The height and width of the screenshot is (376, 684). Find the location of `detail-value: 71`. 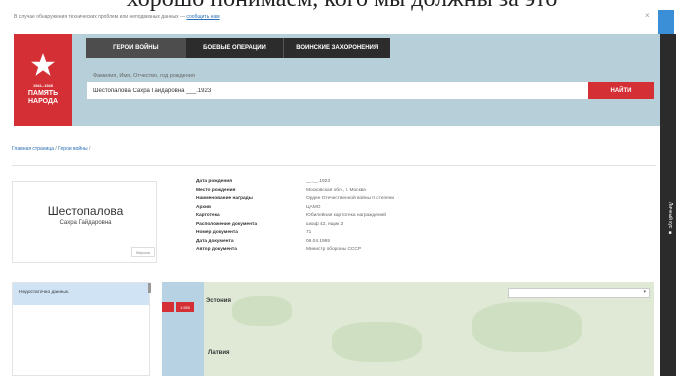

detail-value: 71 is located at coordinates (309, 232).